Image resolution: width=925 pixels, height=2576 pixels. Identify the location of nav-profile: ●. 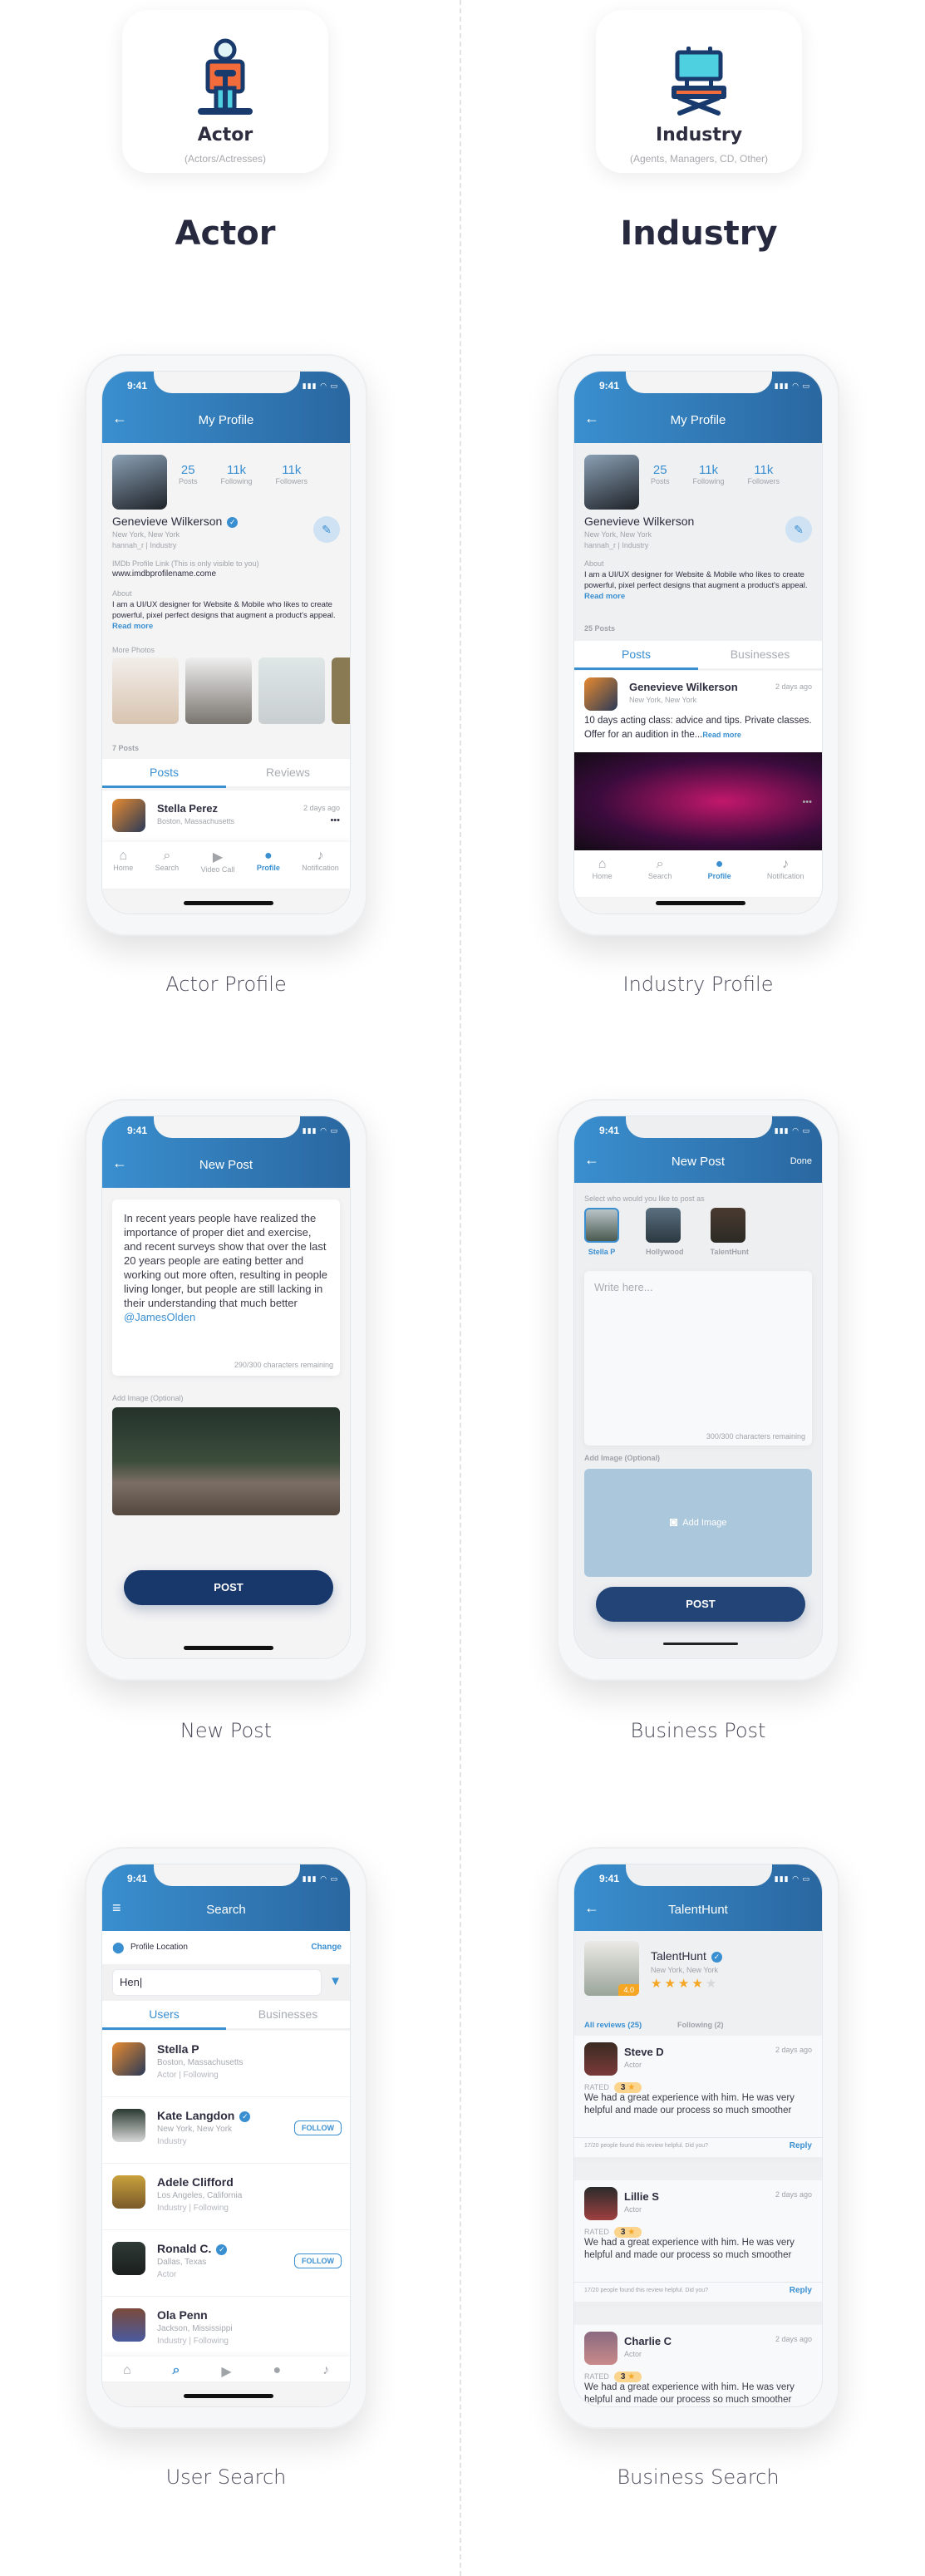
(277, 2369).